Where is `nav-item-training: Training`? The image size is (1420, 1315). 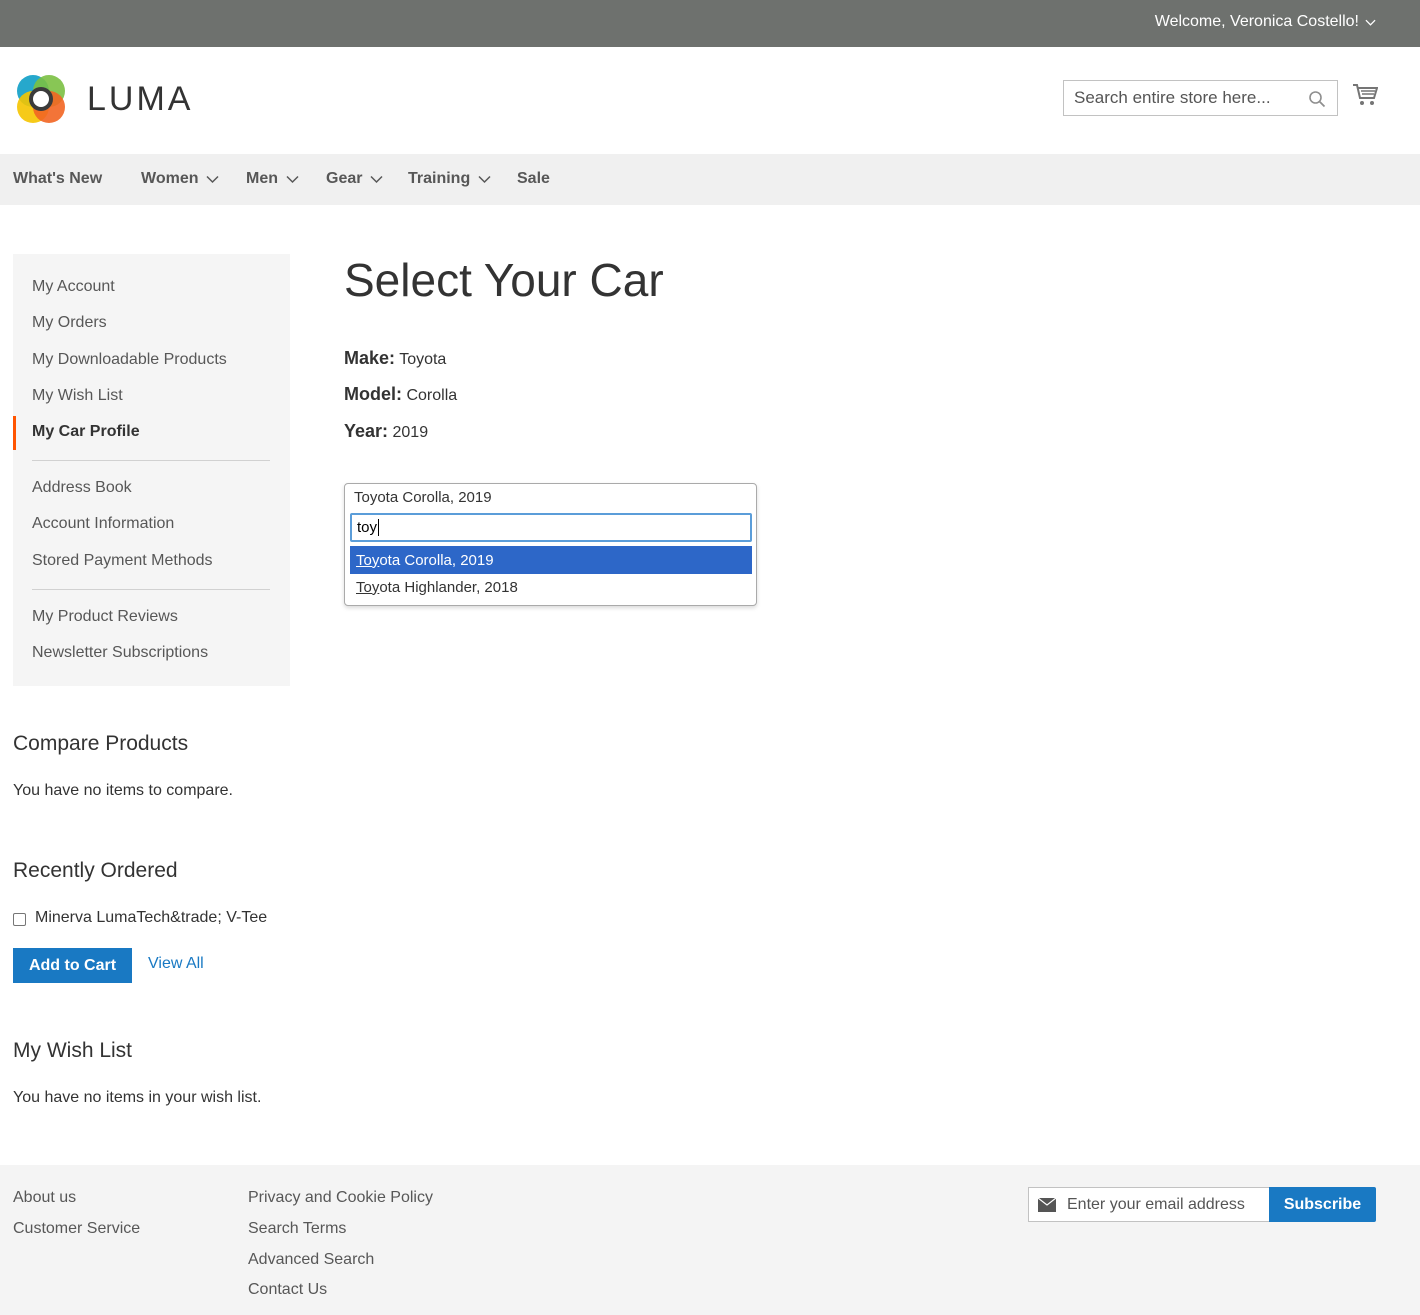 nav-item-training: Training is located at coordinates (449, 179).